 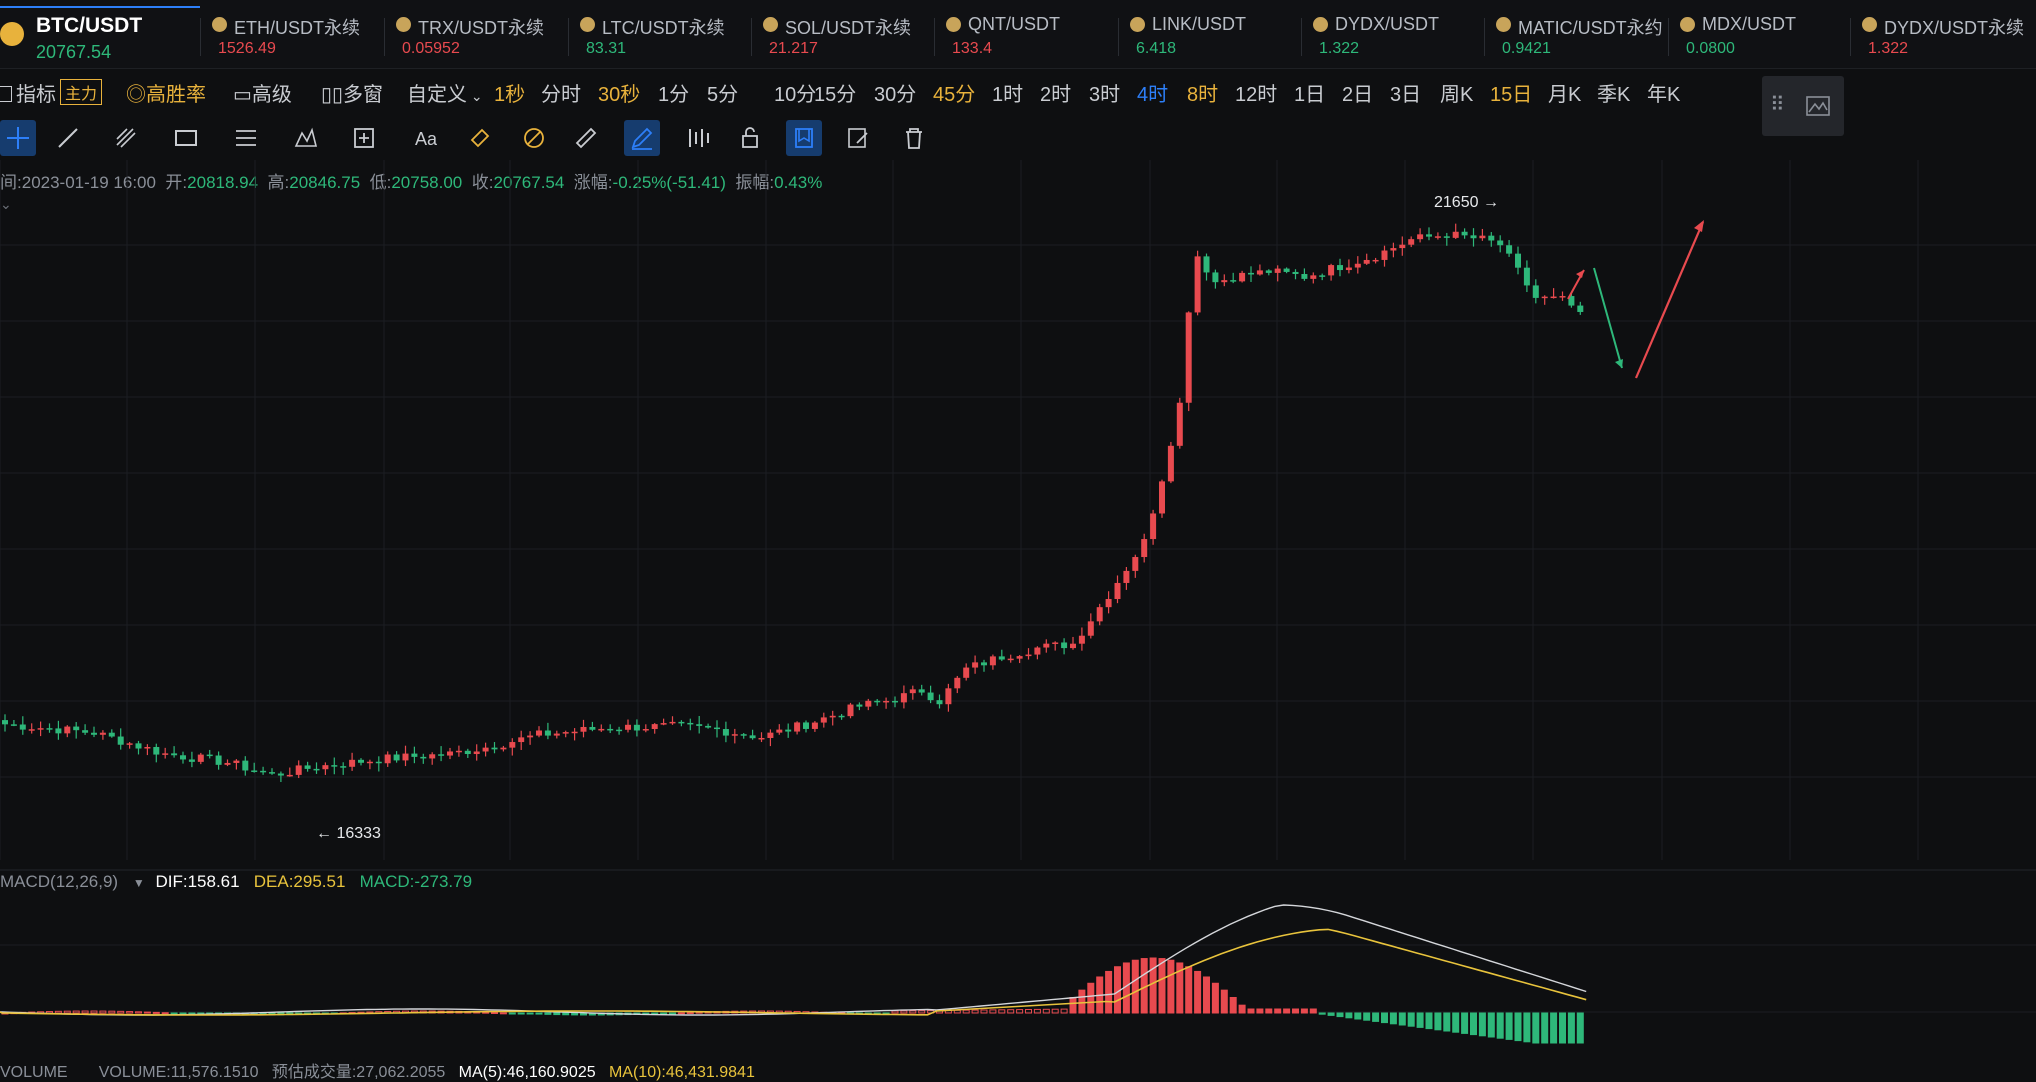 What do you see at coordinates (1869, 24) in the screenshot?
I see `coin-icon` at bounding box center [1869, 24].